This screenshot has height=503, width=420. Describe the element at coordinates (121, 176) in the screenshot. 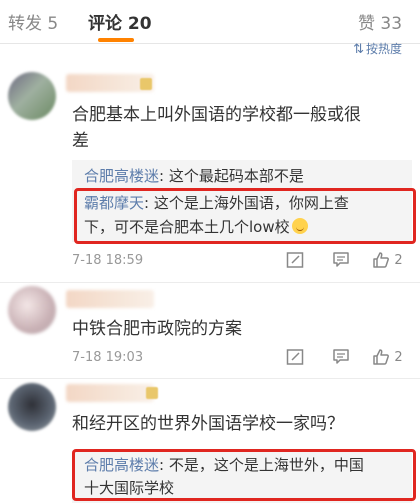

I see `reply-username: 合肥高楼迷` at that location.